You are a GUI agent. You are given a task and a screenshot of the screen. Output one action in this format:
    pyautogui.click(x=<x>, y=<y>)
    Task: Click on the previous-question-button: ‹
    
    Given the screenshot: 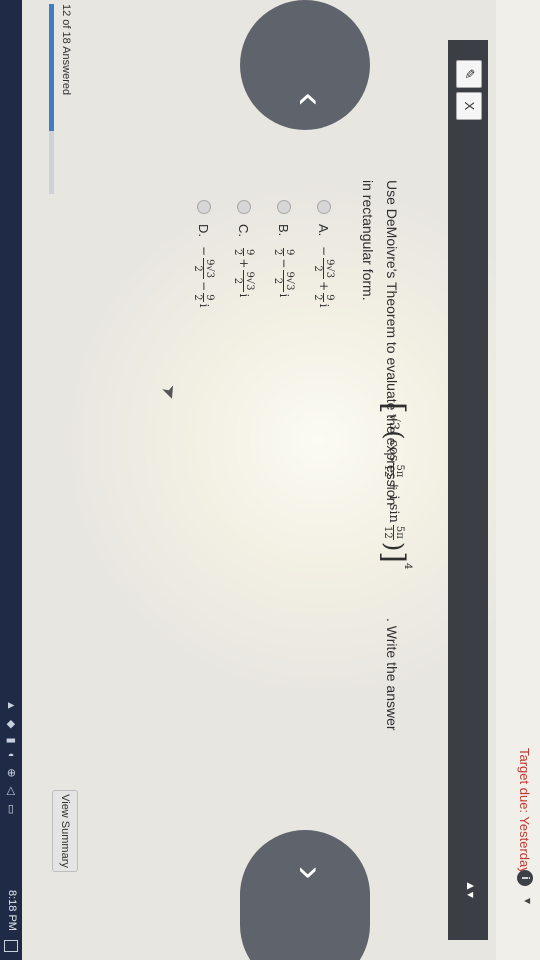 What is the action you would take?
    pyautogui.click(x=305, y=65)
    